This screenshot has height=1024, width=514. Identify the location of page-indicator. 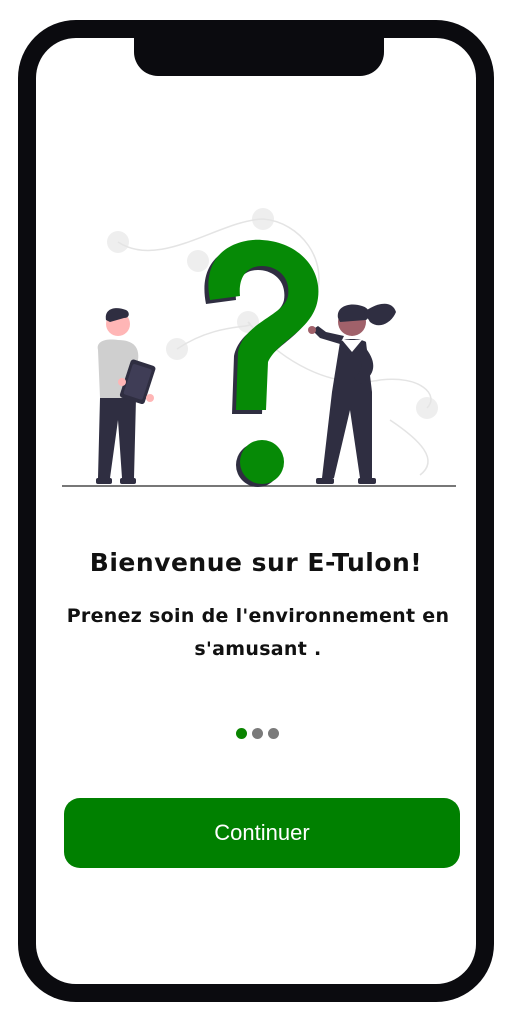
(257, 733).